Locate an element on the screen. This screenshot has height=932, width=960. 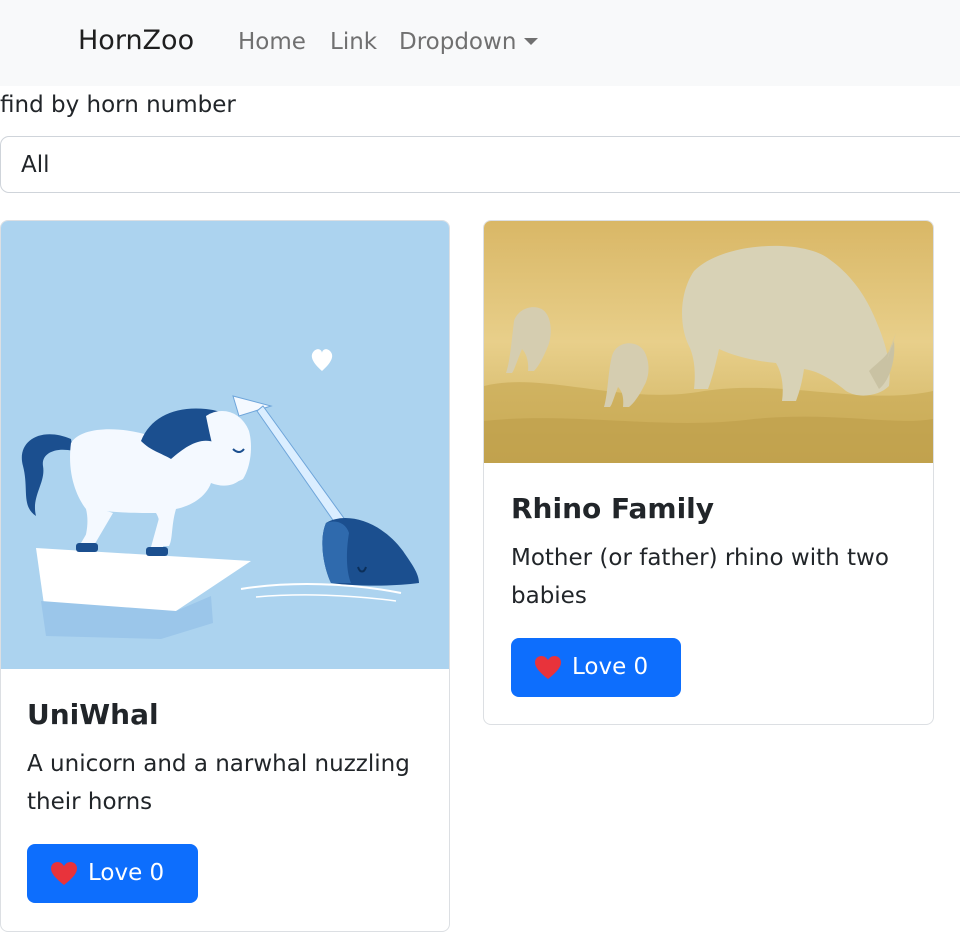
nav-link-home: Home is located at coordinates (272, 42).